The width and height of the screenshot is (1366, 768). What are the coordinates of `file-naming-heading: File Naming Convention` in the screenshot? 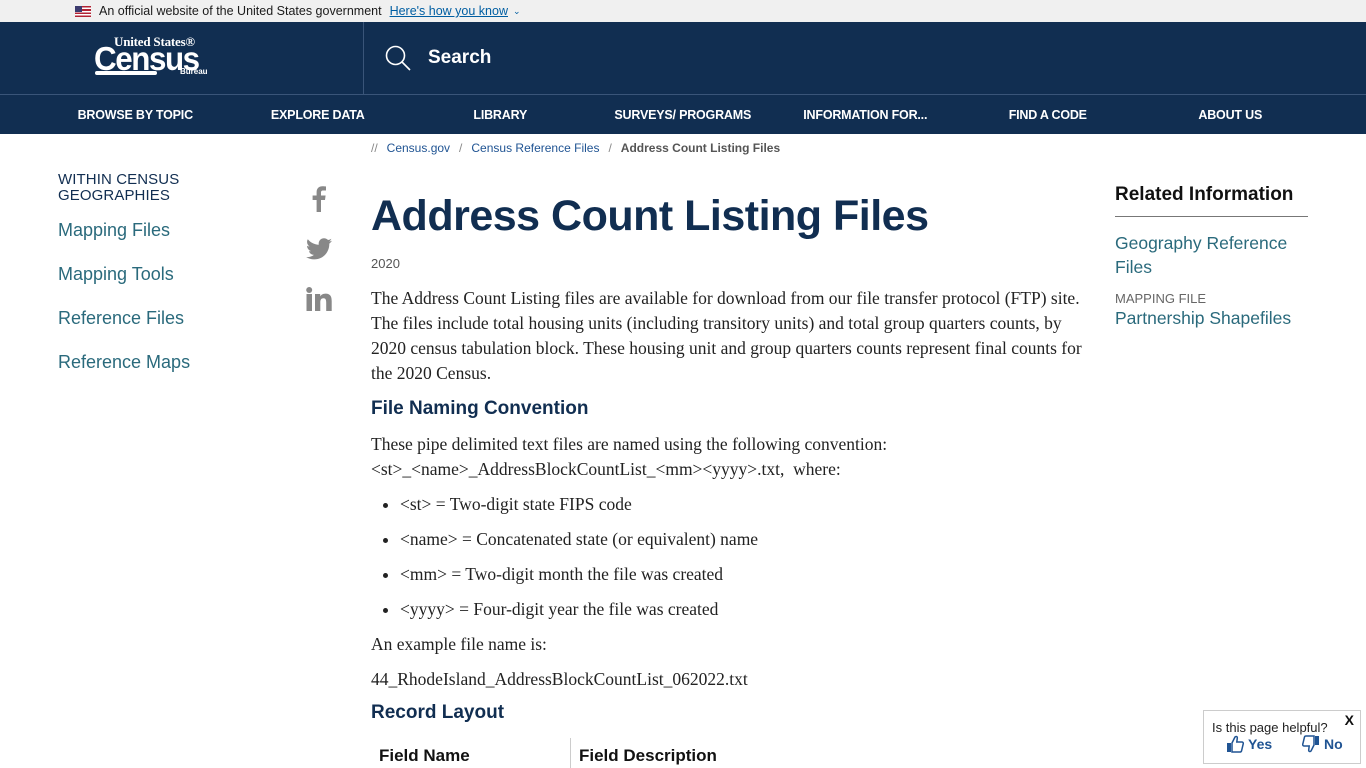 It's located at (480, 408).